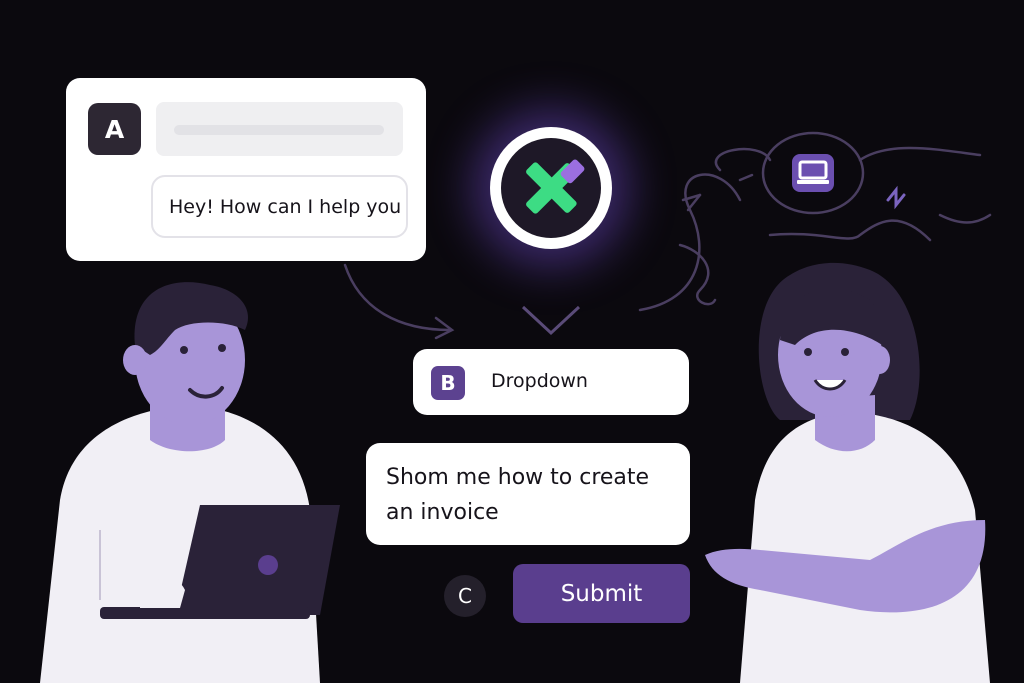 This screenshot has width=1024, height=683. I want to click on assistant-greeting-bubble: Hey! How can I help you, so click(279, 206).